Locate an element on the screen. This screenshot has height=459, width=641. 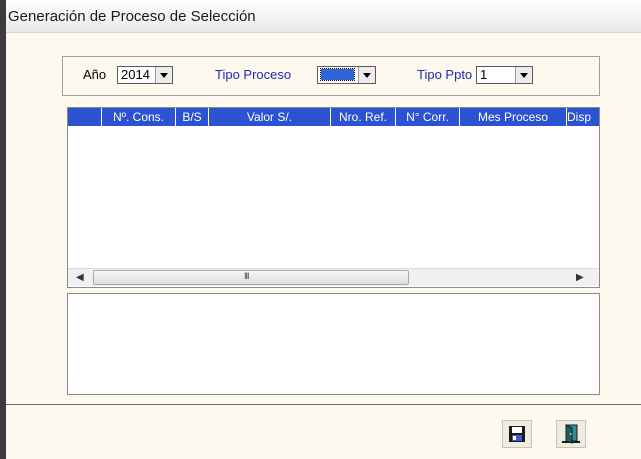
exit-button is located at coordinates (571, 434).